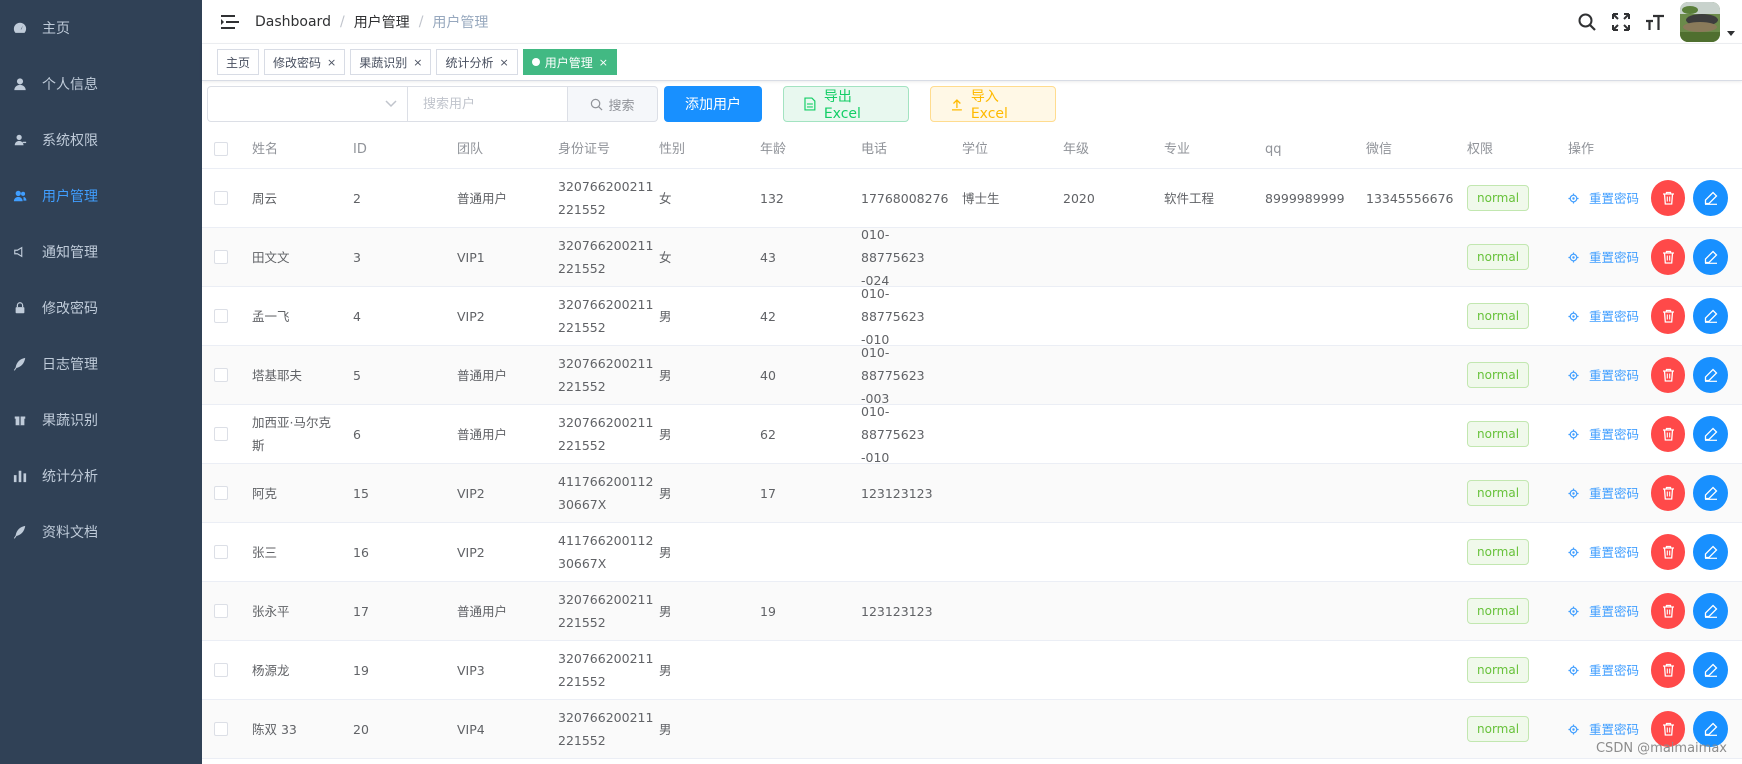 This screenshot has width=1742, height=764. What do you see at coordinates (993, 104) in the screenshot?
I see `import-excel-button: 导入Excel` at bounding box center [993, 104].